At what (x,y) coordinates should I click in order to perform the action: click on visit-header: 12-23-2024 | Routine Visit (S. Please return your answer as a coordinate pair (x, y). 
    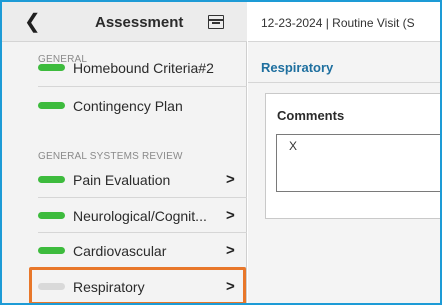
    Looking at the image, I should click on (344, 22).